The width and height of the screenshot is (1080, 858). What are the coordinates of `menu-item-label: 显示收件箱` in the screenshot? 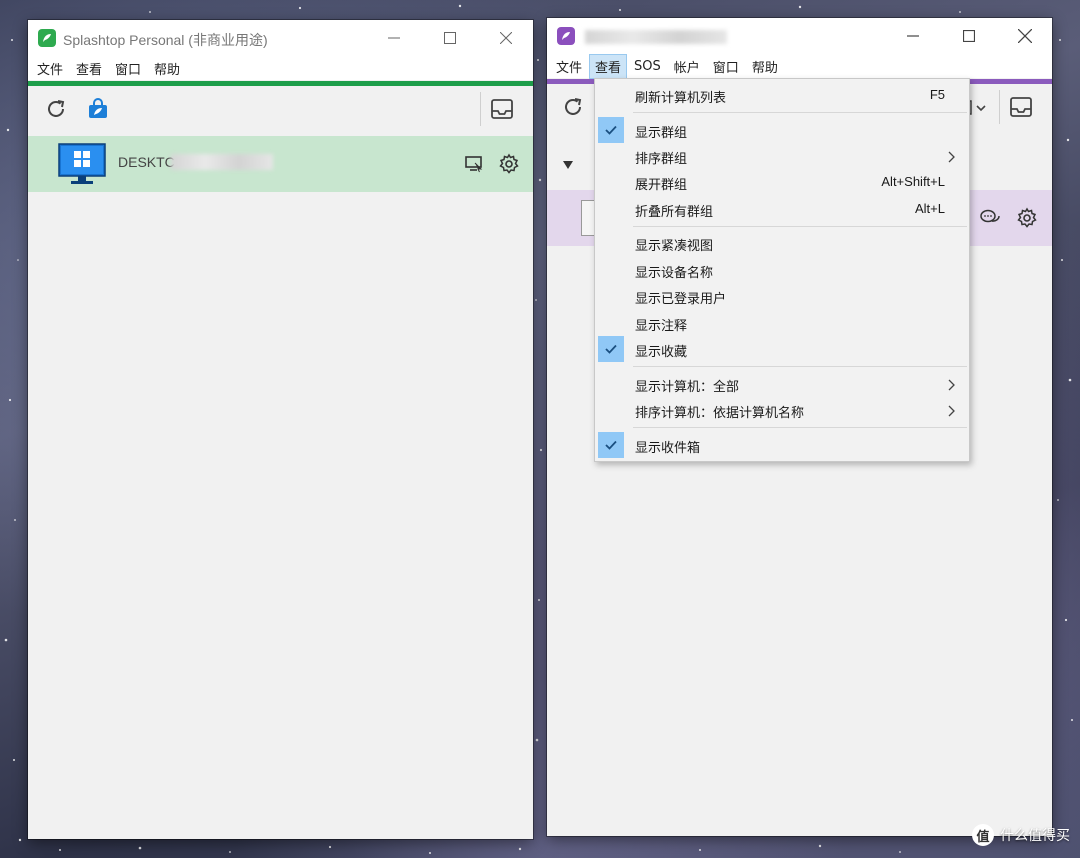 It's located at (668, 448).